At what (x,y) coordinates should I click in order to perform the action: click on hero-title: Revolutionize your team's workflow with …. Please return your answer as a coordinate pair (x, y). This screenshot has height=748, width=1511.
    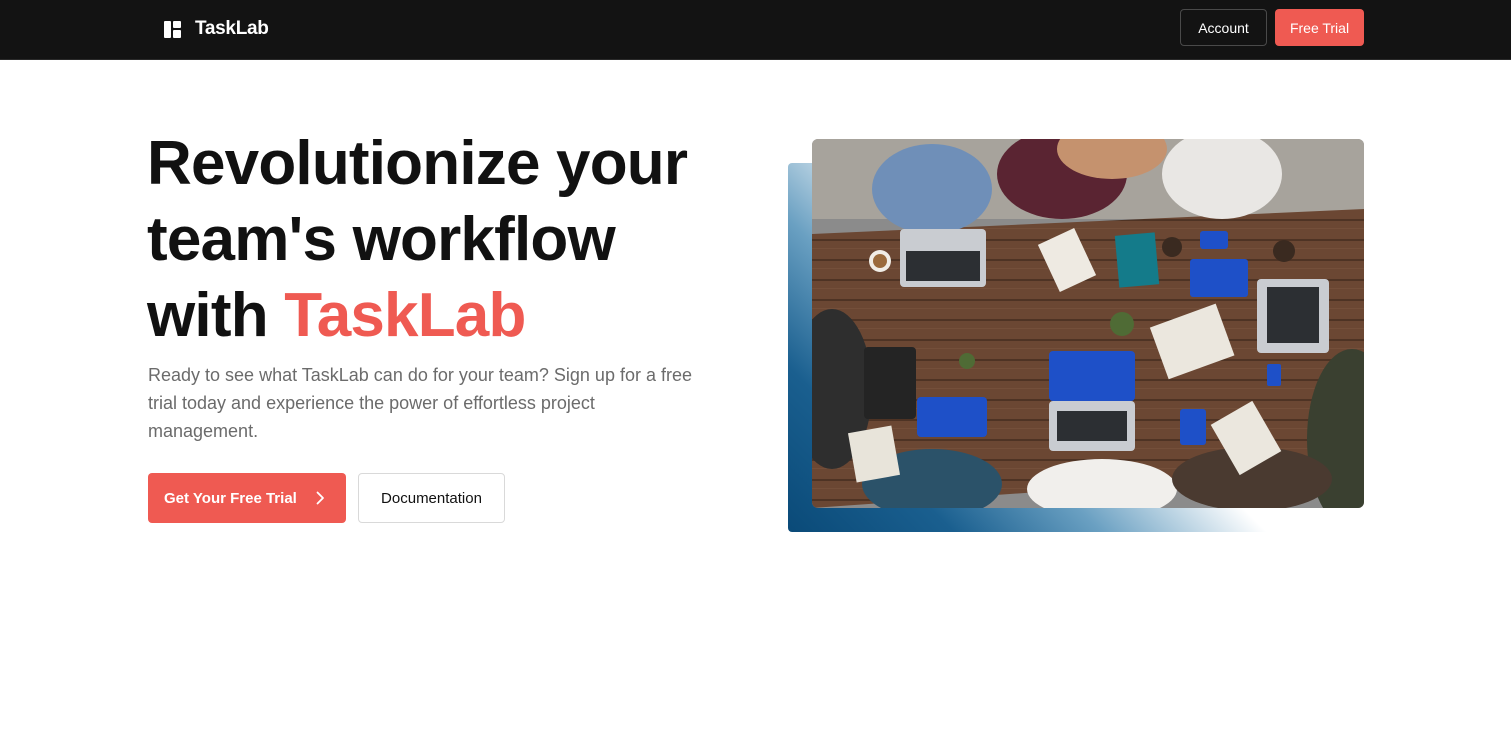
    Looking at the image, I should click on (447, 240).